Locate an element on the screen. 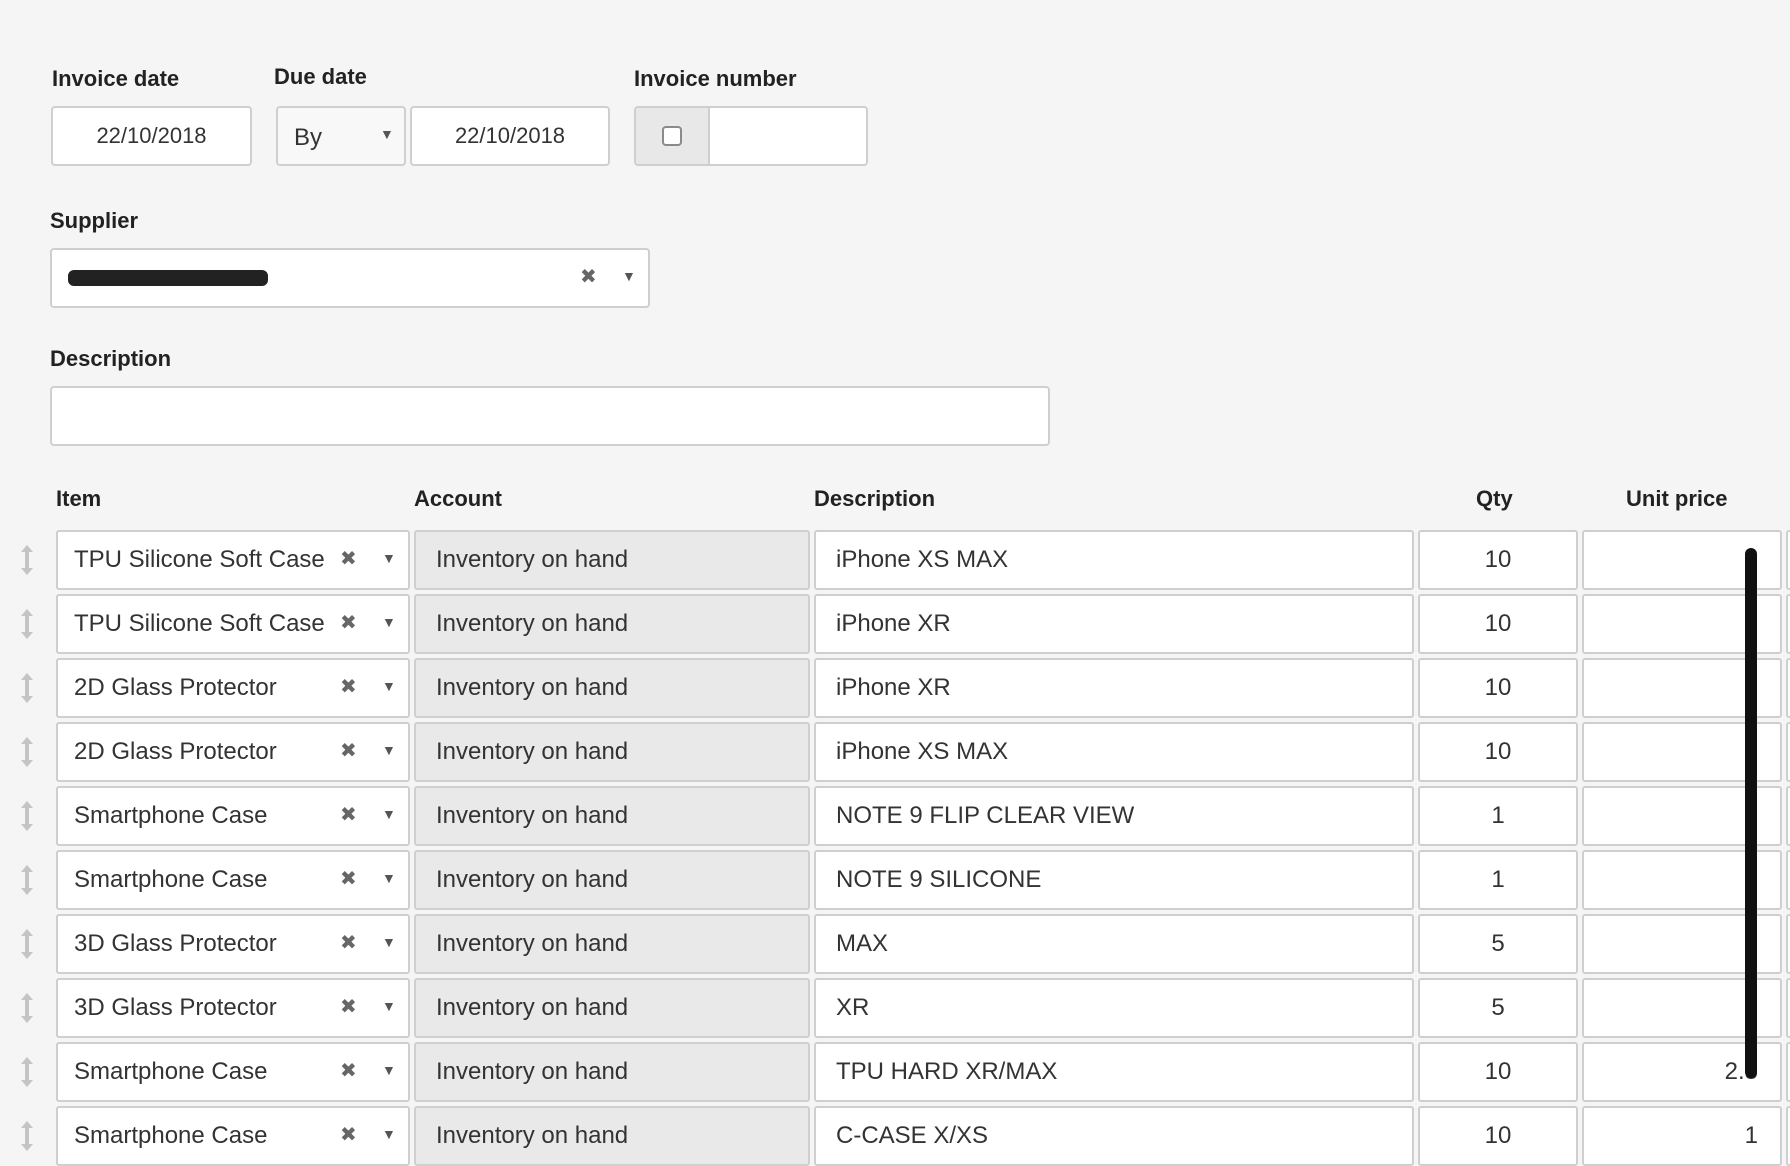  line-description-input: TPU HARD XR/MAX is located at coordinates (1114, 1072).